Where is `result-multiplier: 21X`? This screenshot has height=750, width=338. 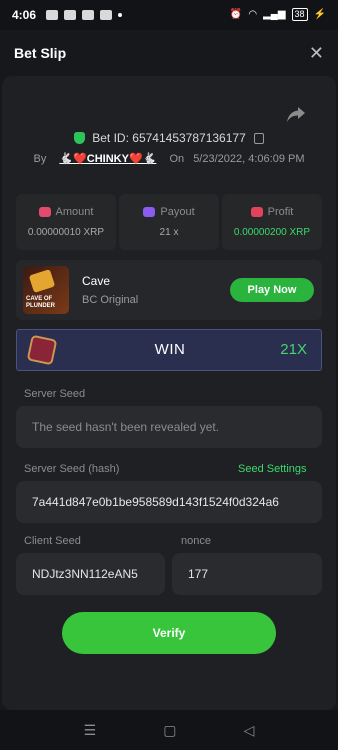 result-multiplier: 21X is located at coordinates (293, 349).